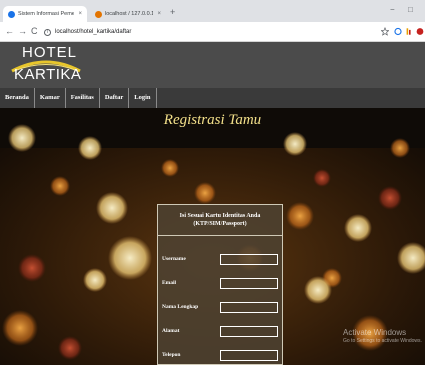 This screenshot has width=425, height=365. Describe the element at coordinates (34, 31) in the screenshot. I see `reload-icon: C` at that location.